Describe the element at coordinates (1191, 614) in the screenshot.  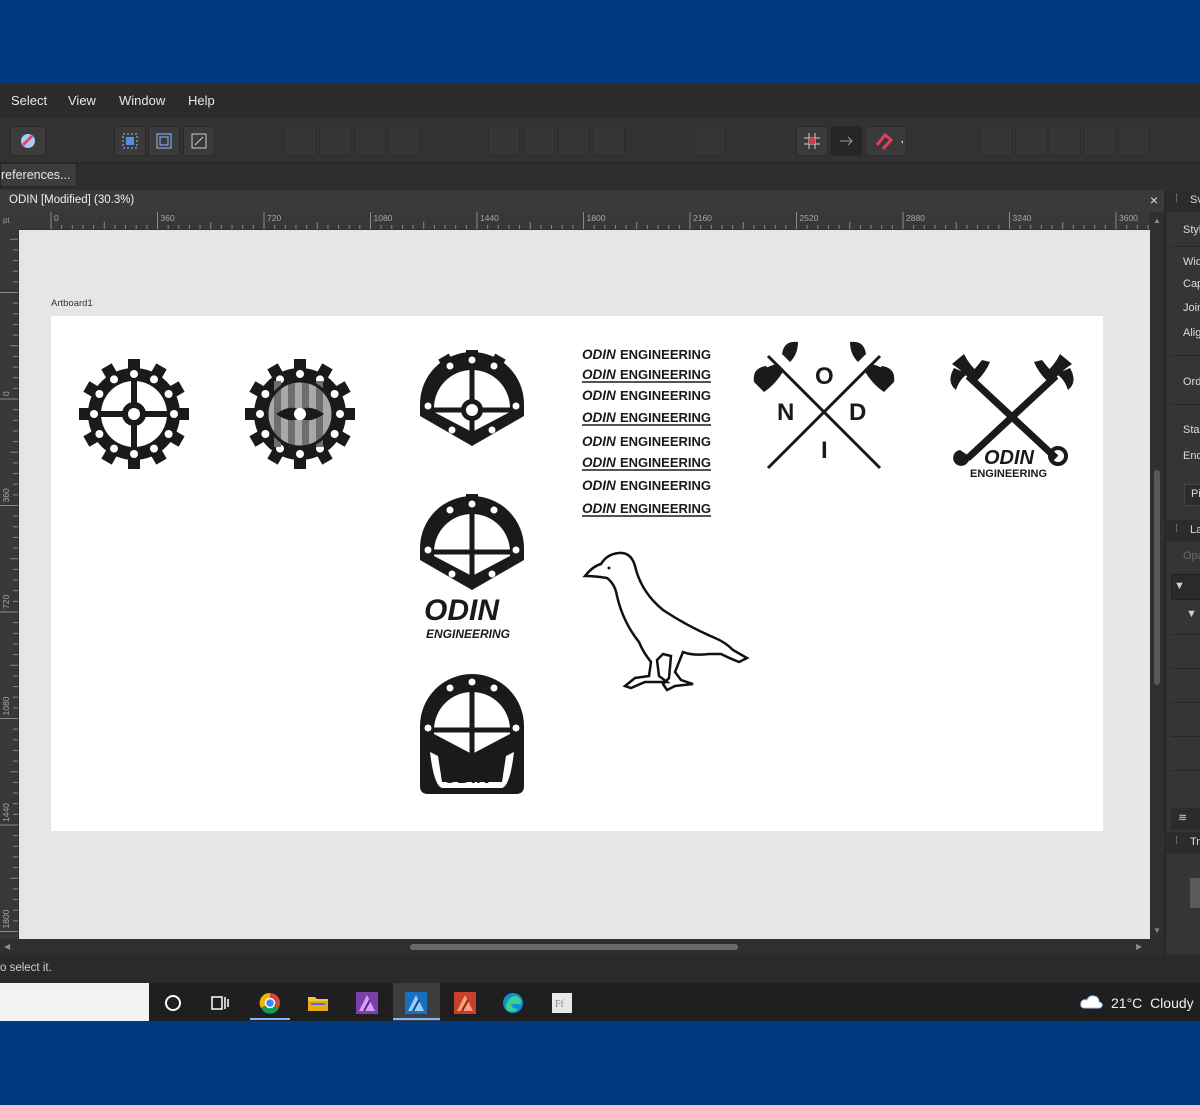
I see `sublayer-expand-icon: ▼` at that location.